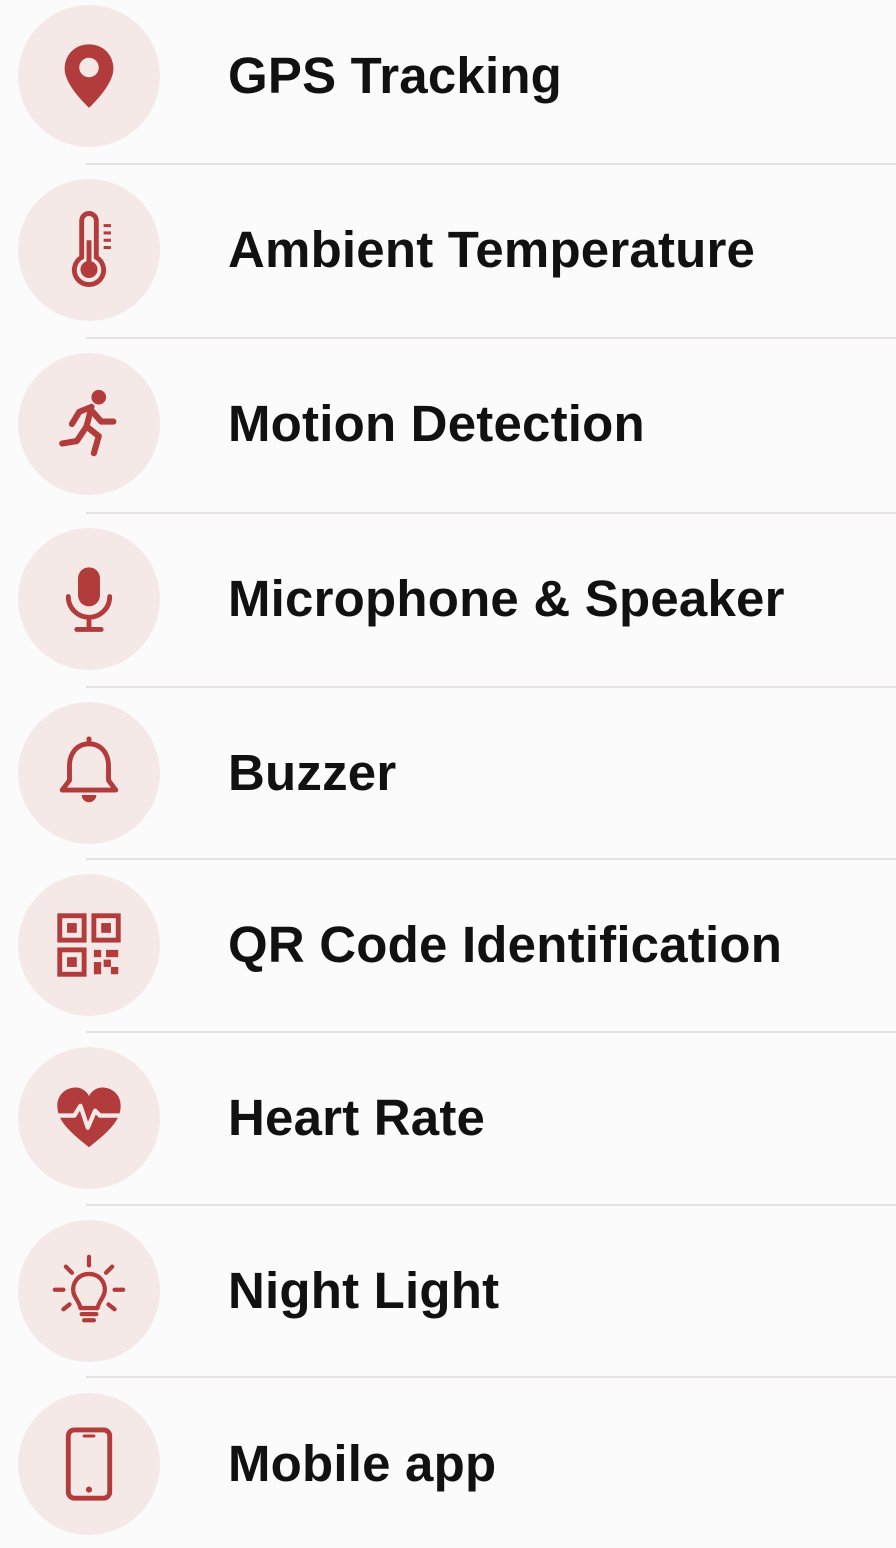  Describe the element at coordinates (357, 1117) in the screenshot. I see `feature-label: Heart Rate` at that location.